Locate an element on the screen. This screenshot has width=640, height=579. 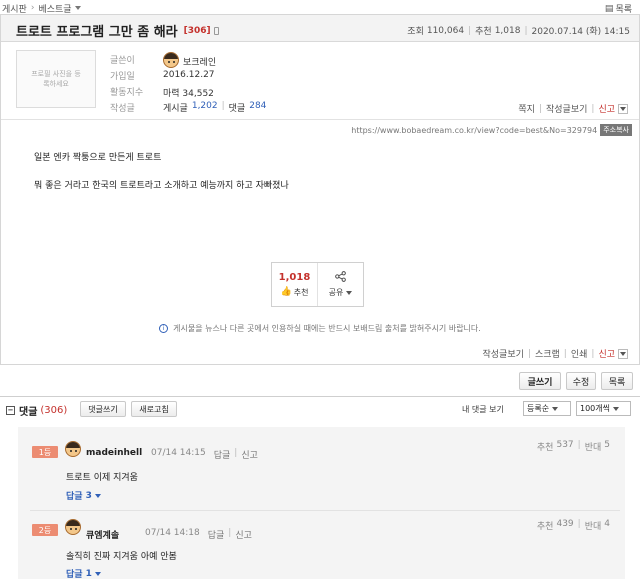
author-labels: 글쓴이 가입일 활동지수 작성글 is located at coordinates (126, 85).